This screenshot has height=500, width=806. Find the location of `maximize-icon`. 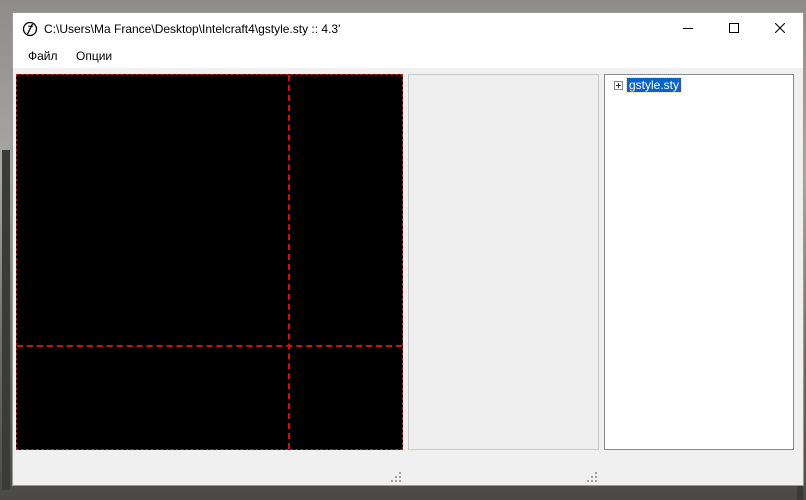

maximize-icon is located at coordinates (734, 28).